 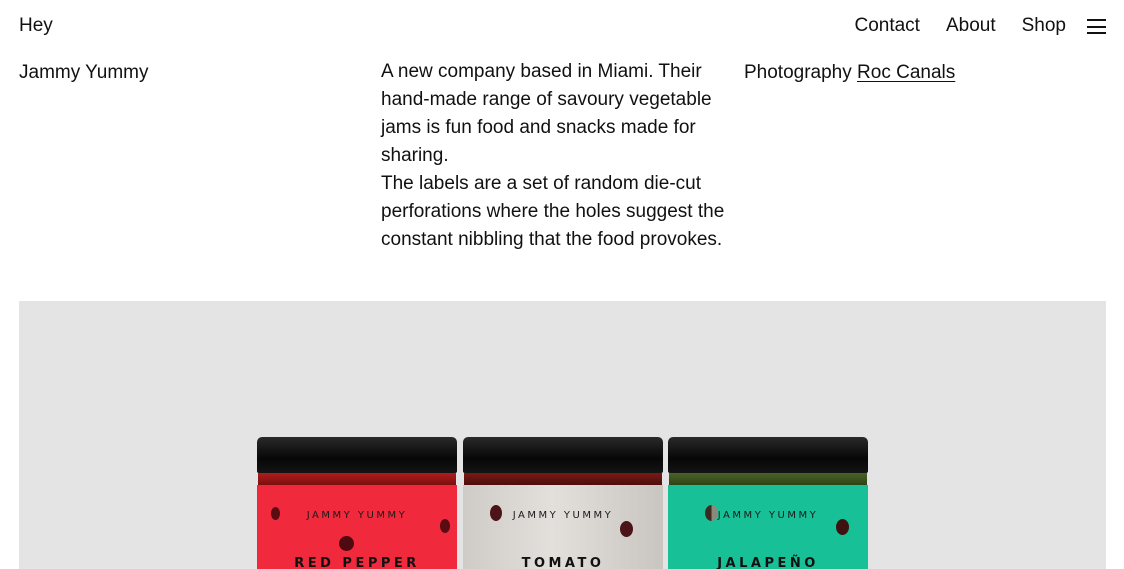 I want to click on jar-label: JAMMY YUMMY TOMATO, so click(x=563, y=527).